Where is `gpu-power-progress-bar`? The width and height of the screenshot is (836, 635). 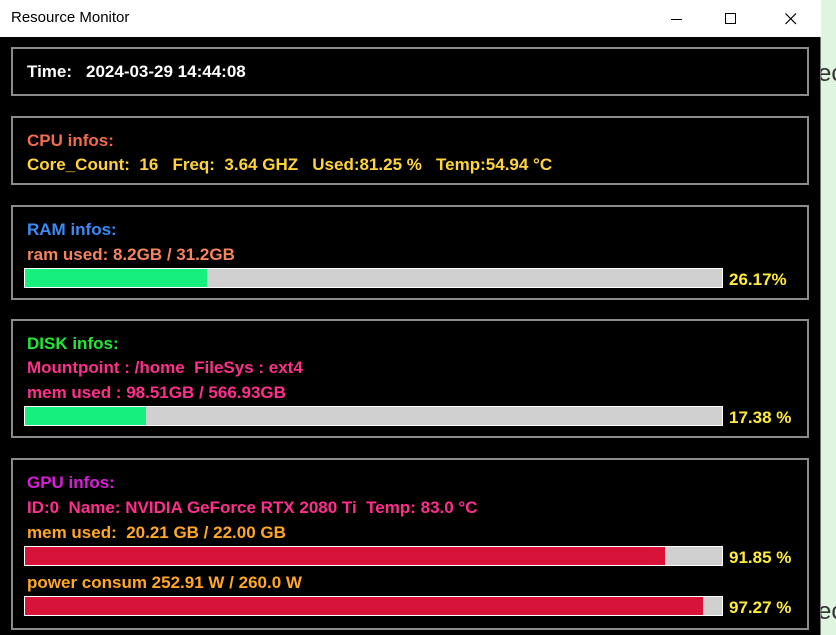 gpu-power-progress-bar is located at coordinates (373, 606).